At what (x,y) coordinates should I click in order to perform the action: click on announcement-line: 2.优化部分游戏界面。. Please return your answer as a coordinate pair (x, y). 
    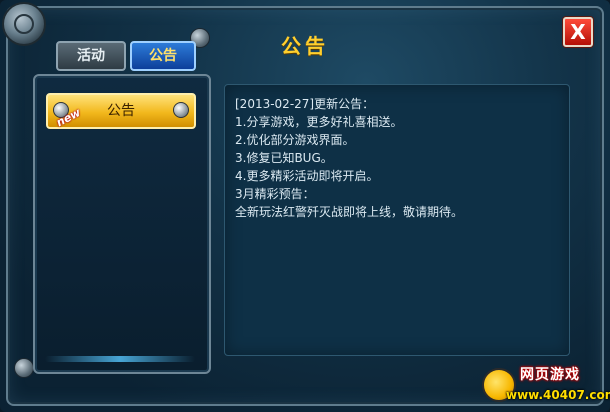
    Looking at the image, I should click on (295, 140).